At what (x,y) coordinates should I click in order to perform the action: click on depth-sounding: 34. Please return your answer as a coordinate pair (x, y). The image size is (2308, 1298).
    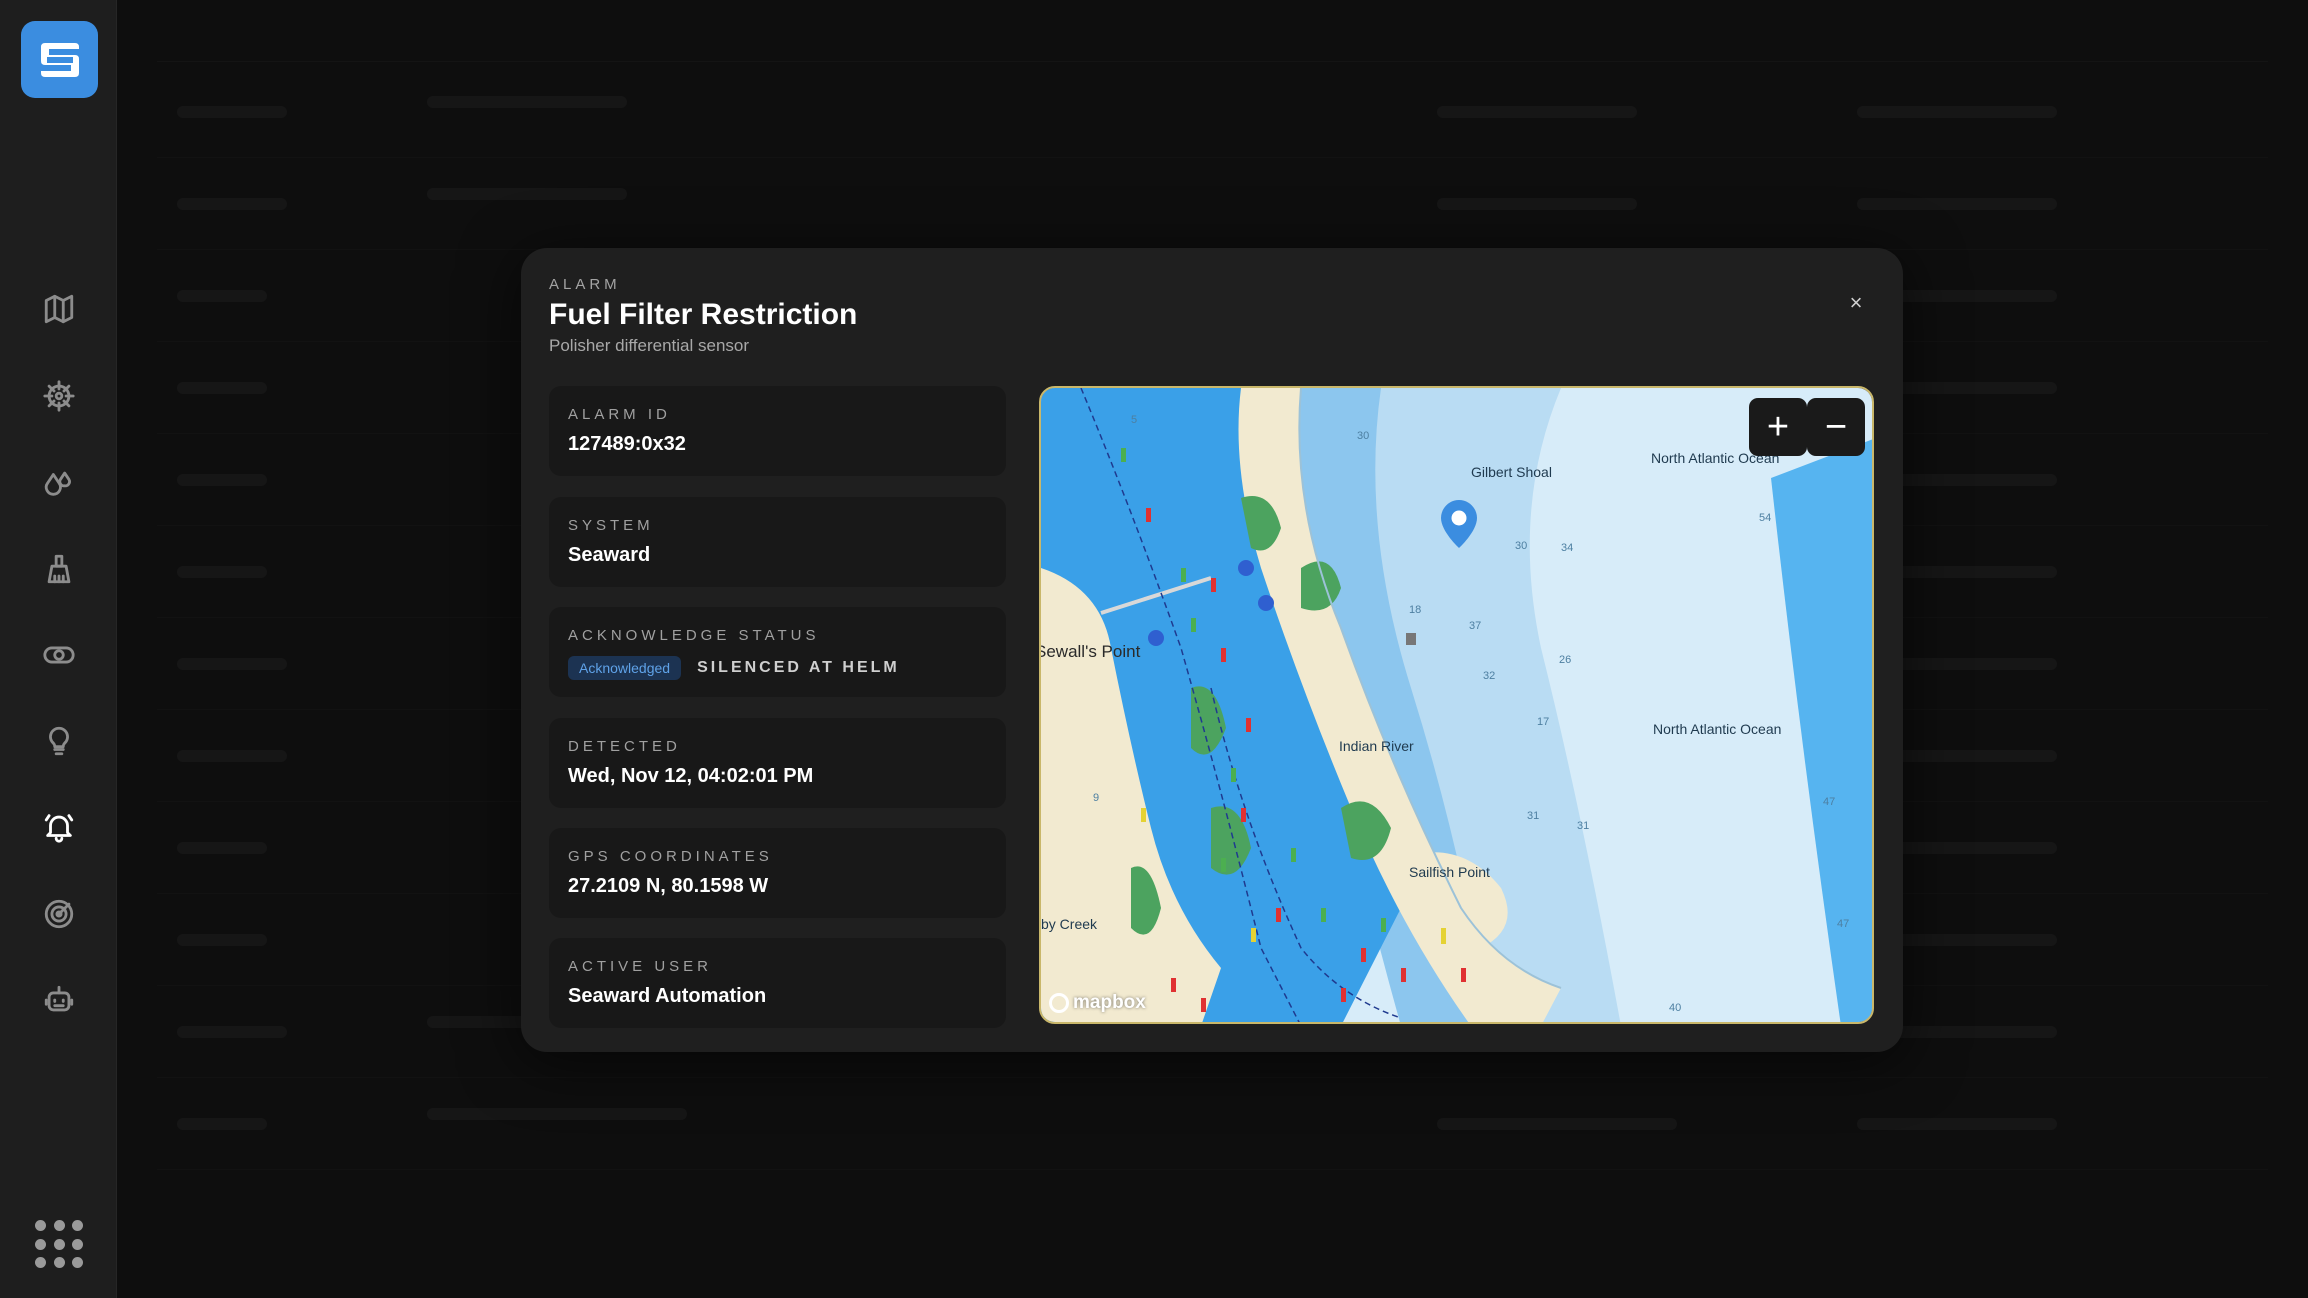
    Looking at the image, I should click on (1567, 548).